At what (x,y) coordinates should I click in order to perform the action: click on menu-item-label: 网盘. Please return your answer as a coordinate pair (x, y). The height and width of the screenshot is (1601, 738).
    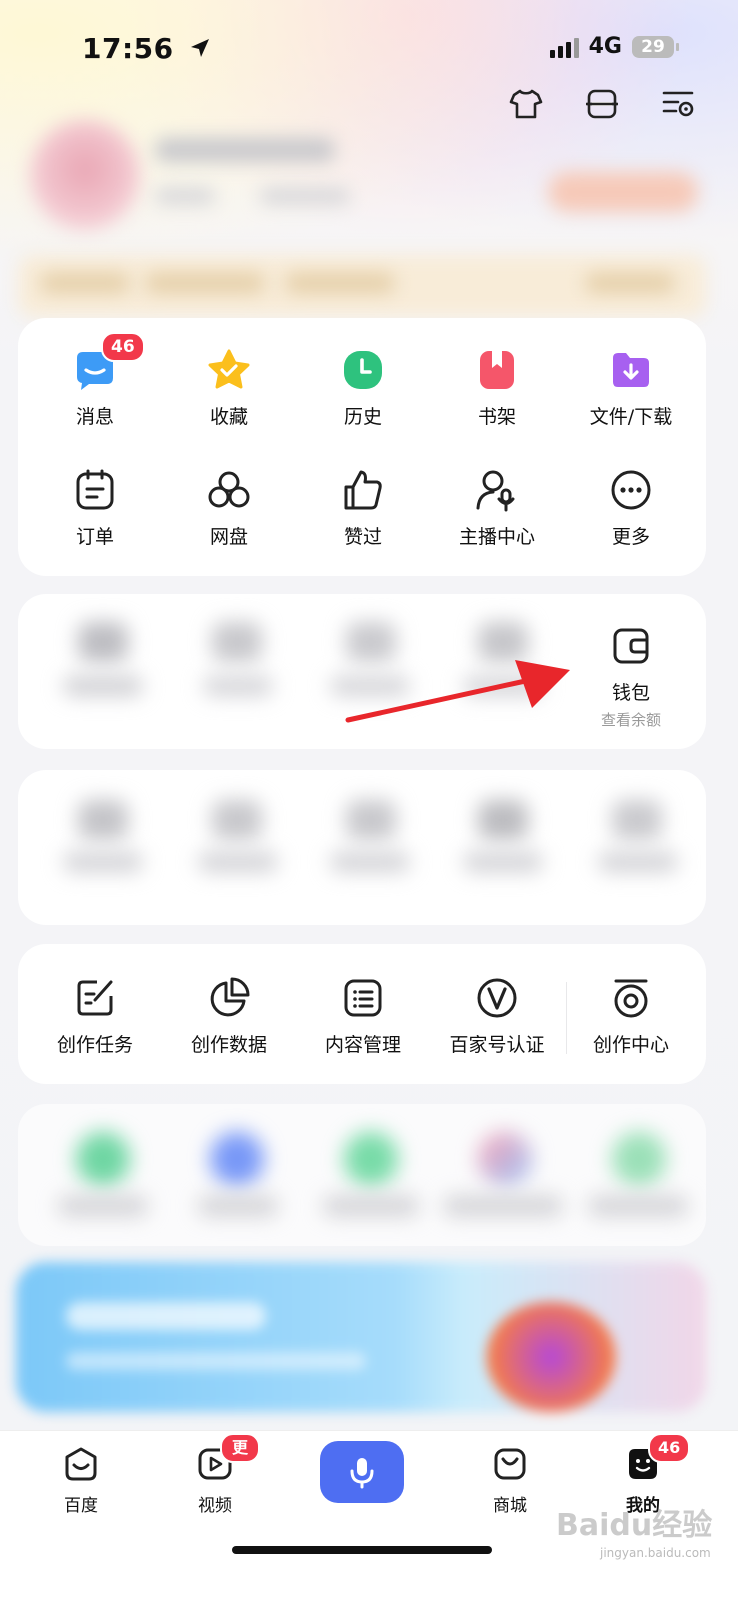
    Looking at the image, I should click on (228, 537).